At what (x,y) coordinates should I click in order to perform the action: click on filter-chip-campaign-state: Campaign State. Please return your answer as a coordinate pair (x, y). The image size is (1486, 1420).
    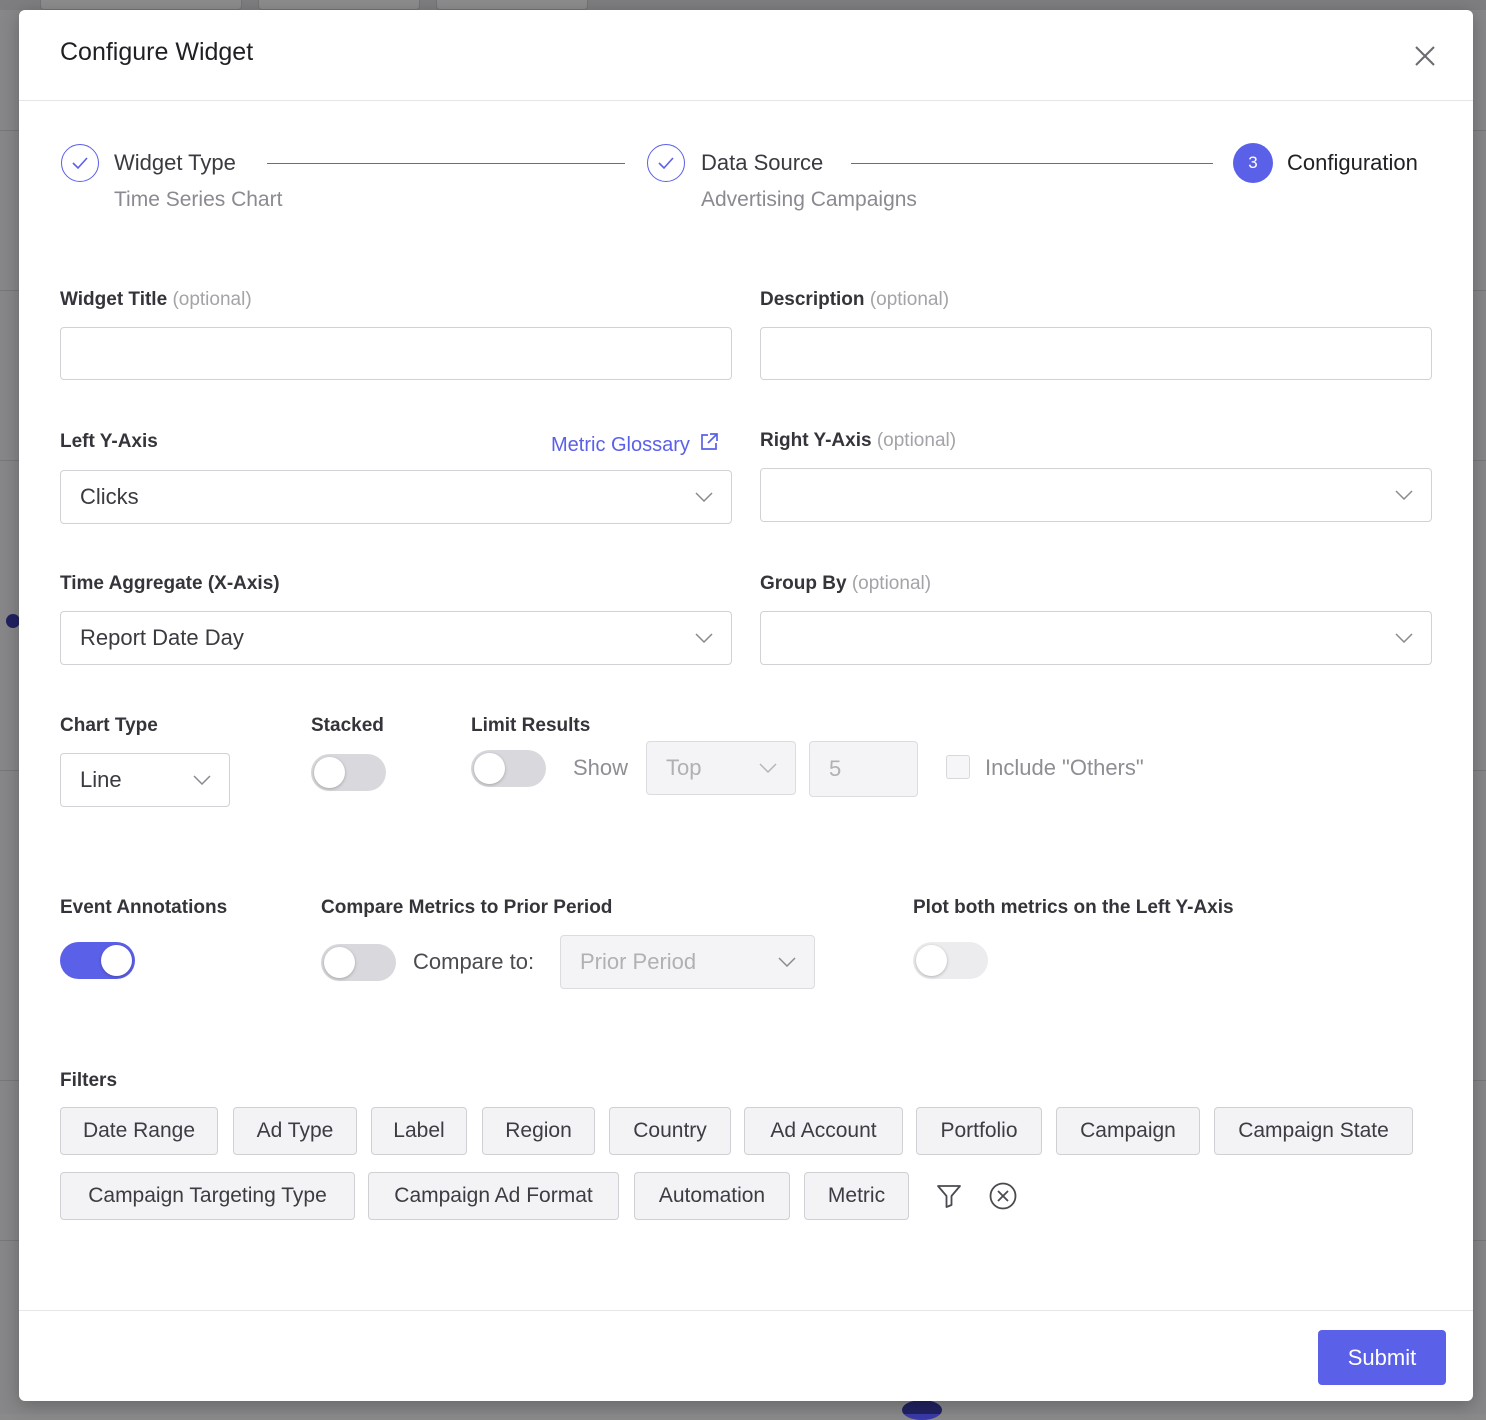
    Looking at the image, I should click on (1313, 1131).